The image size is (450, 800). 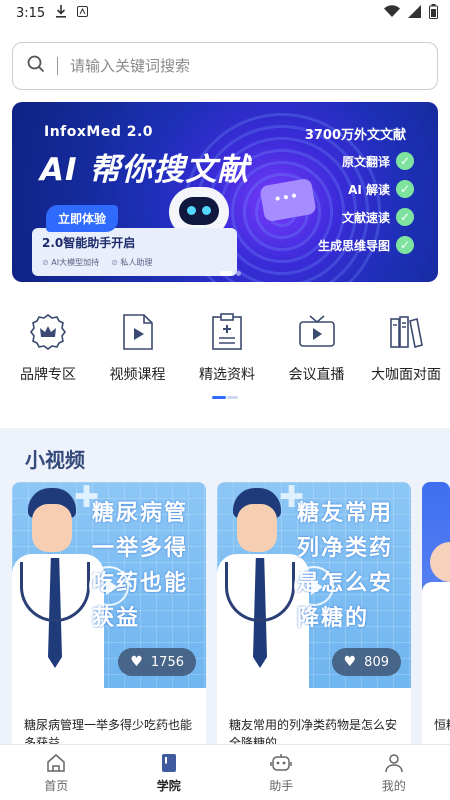 What do you see at coordinates (55, 460) in the screenshot?
I see `section-title: 小视频` at bounding box center [55, 460].